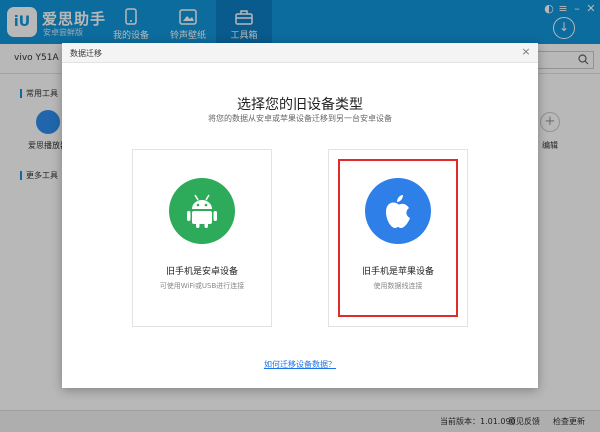 The image size is (600, 432). Describe the element at coordinates (202, 211) in the screenshot. I see `android-icon` at that location.